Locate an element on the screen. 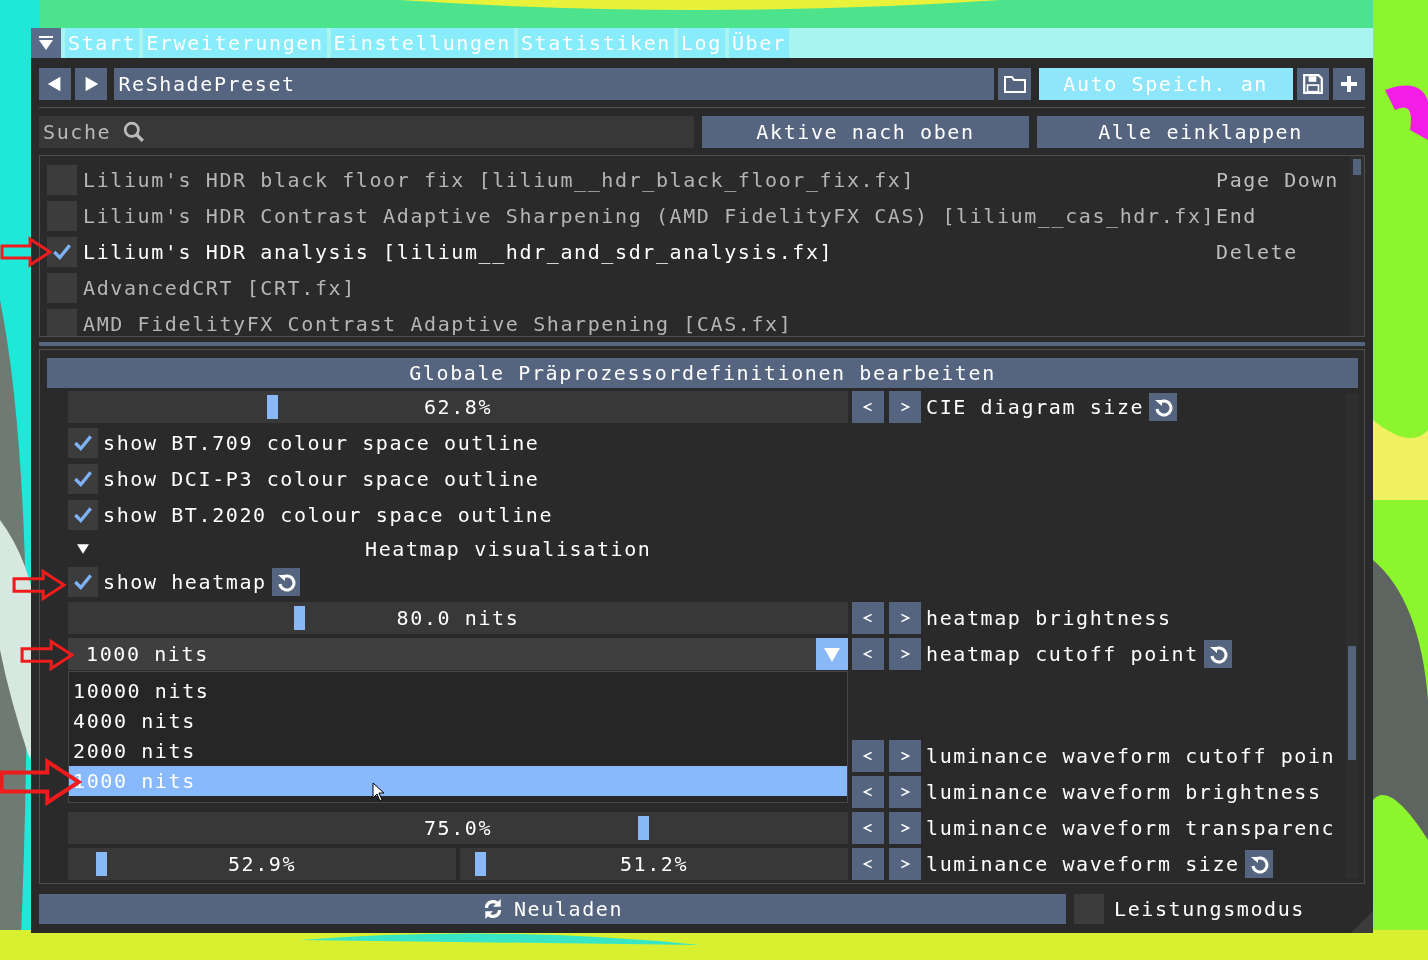 This screenshot has height=960, width=1428. effect-item: Lilium's HDR Contrast Adaptive Sharpening (AMD FidelityFX CAS) [lilium__cas_hdr.fx] is located at coordinates (649, 216).